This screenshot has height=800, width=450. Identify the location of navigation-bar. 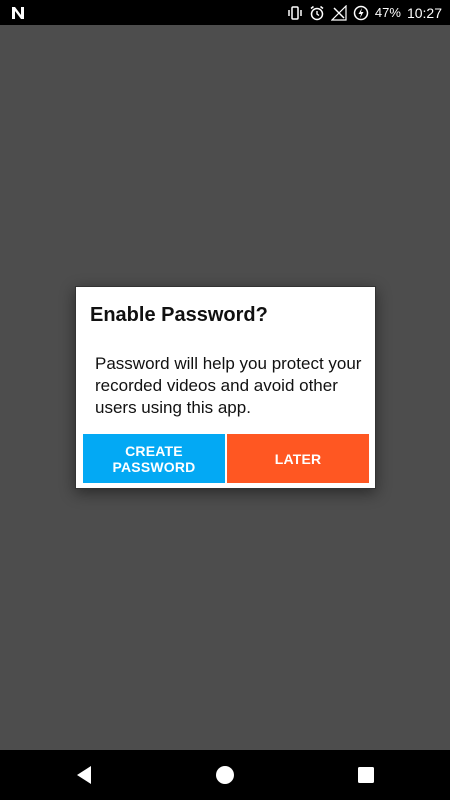
(225, 775).